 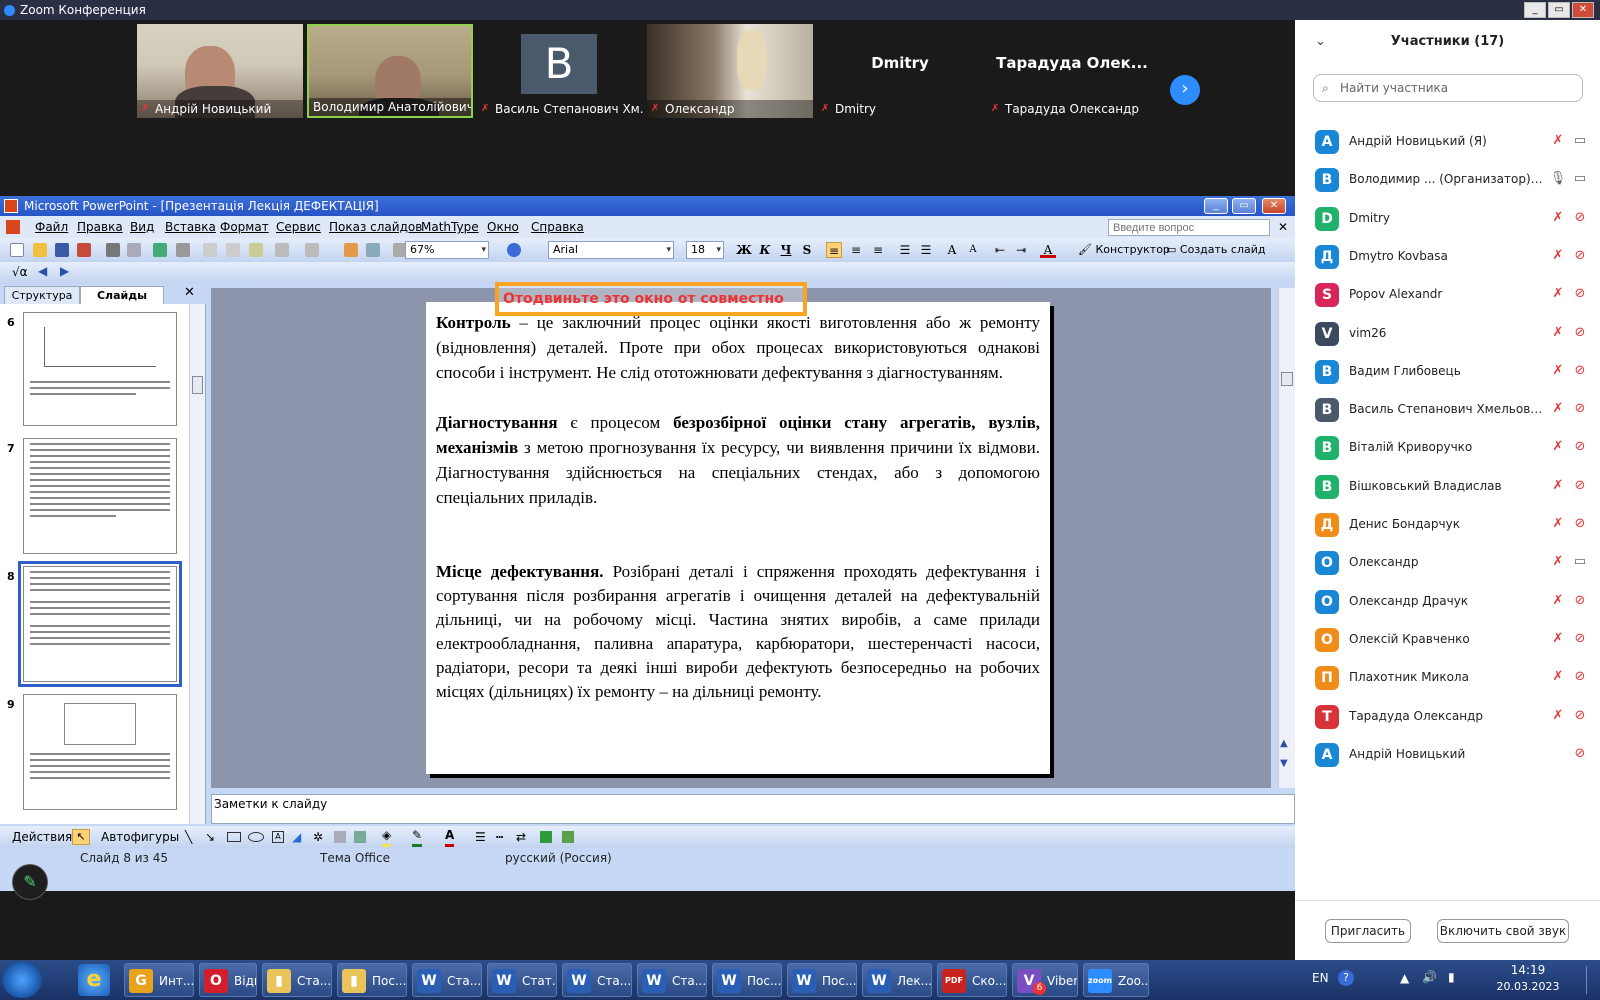 What do you see at coordinates (340, 837) in the screenshot?
I see `clipart-icon` at bounding box center [340, 837].